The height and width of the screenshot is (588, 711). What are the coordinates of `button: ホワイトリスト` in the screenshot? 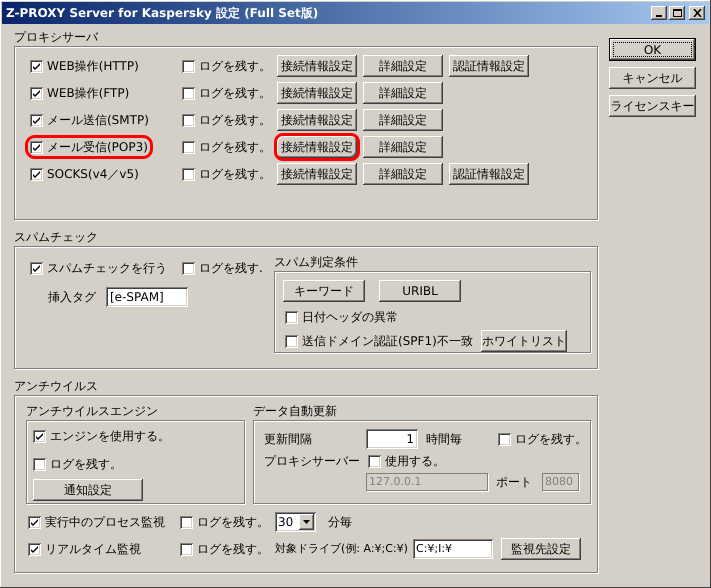 It's located at (523, 341).